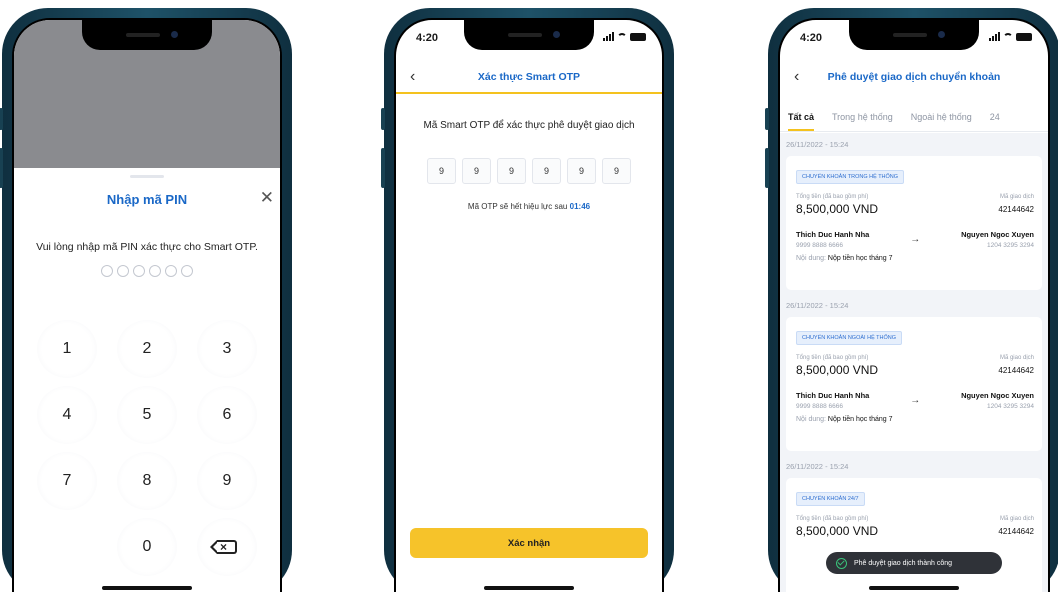 The width and height of the screenshot is (1058, 592). What do you see at coordinates (837, 370) in the screenshot?
I see `amount-value: 8,500,000 VND` at bounding box center [837, 370].